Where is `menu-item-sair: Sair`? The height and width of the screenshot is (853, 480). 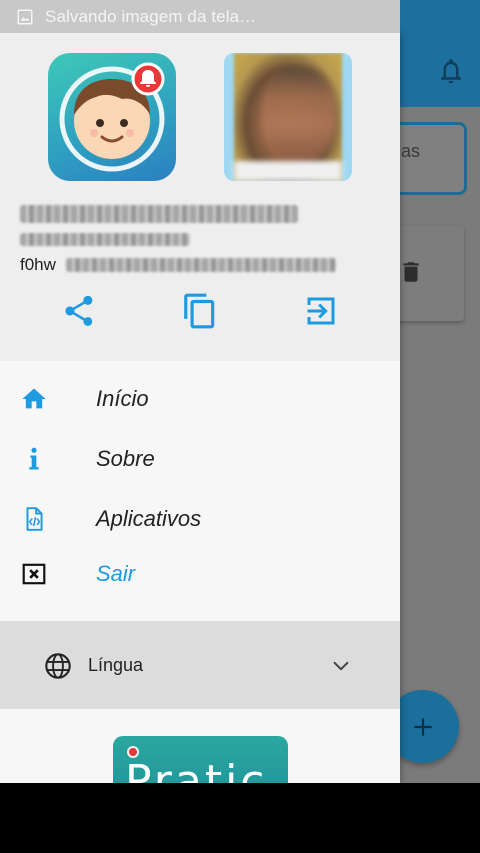 menu-item-sair: Sair is located at coordinates (200, 574).